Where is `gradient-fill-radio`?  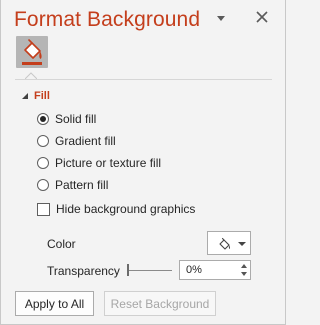
gradient-fill-radio is located at coordinates (43, 141).